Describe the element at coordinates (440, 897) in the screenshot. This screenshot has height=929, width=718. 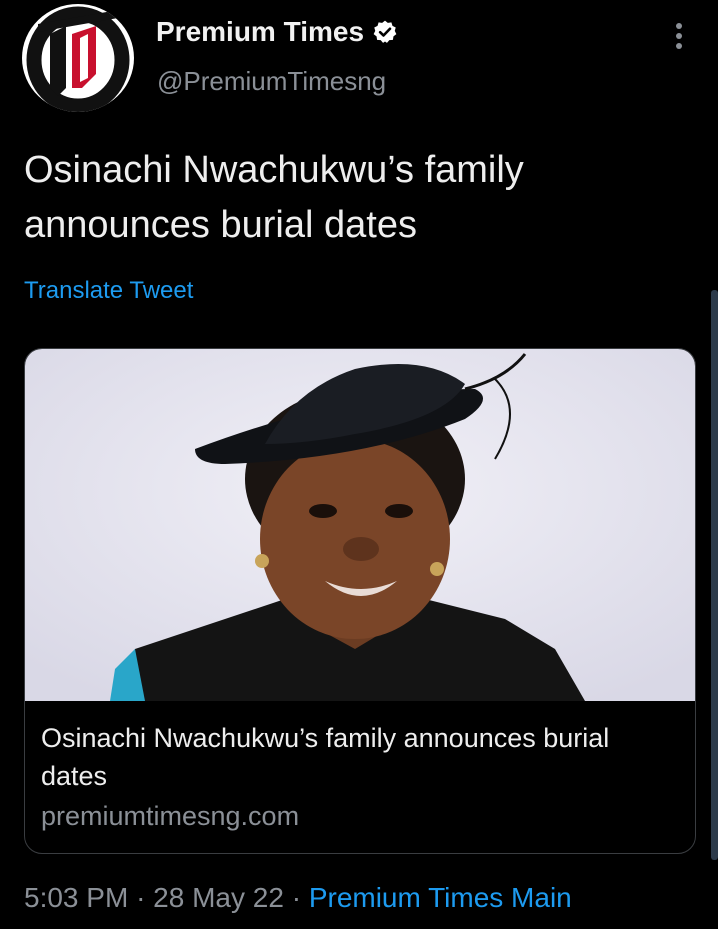
I see `tweet-source-link: Premium Times Main` at that location.